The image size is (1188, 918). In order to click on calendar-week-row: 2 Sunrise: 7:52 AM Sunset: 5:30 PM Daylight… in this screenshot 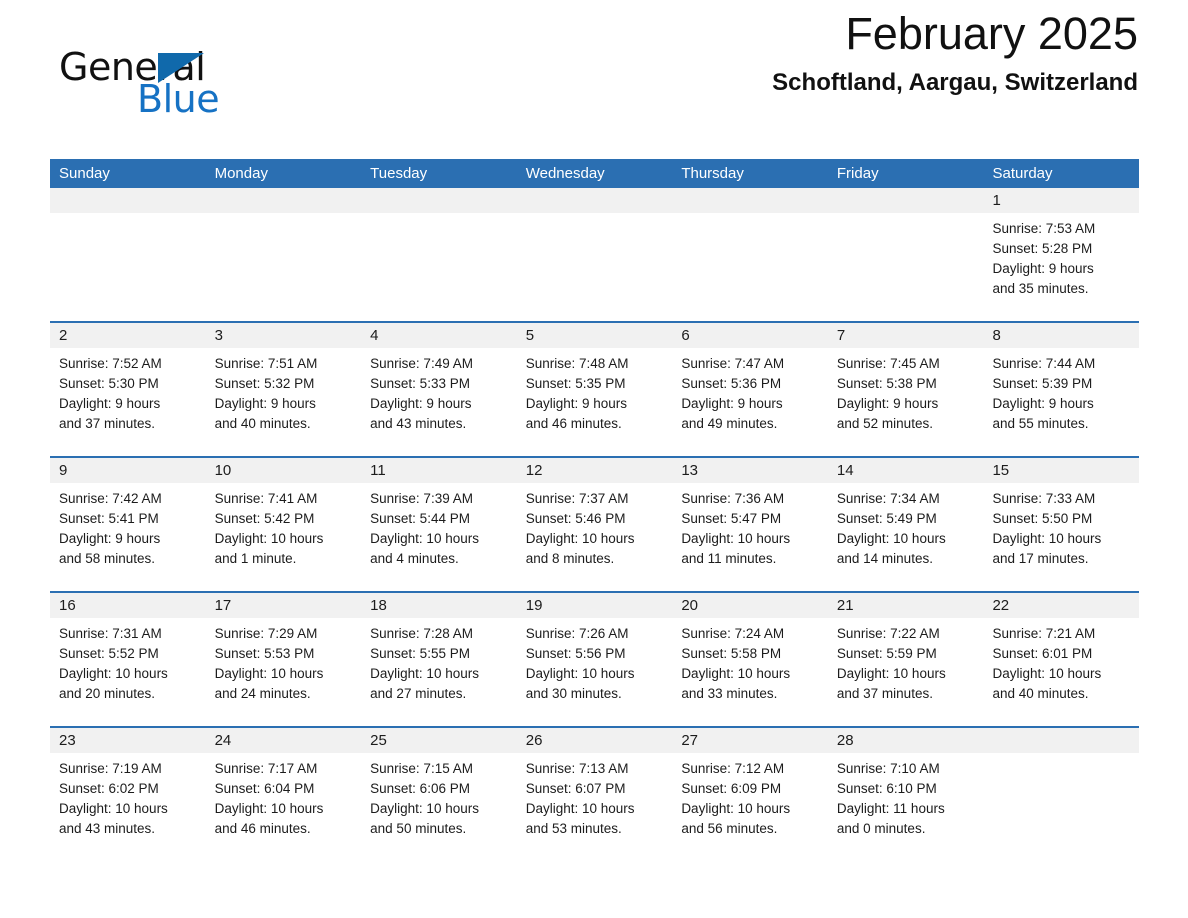, I will do `click(595, 388)`.